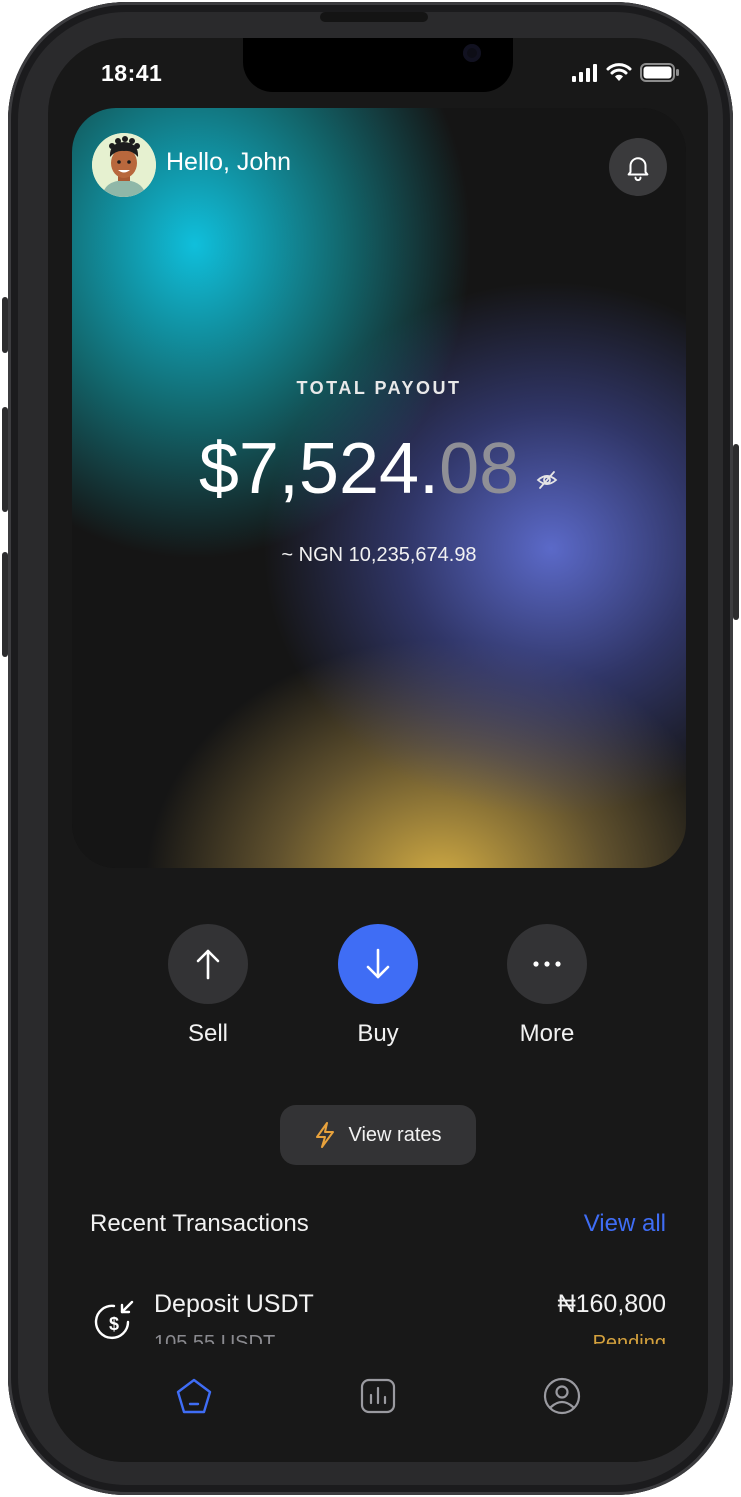 The height and width of the screenshot is (1497, 741). I want to click on mute-switch, so click(5, 325).